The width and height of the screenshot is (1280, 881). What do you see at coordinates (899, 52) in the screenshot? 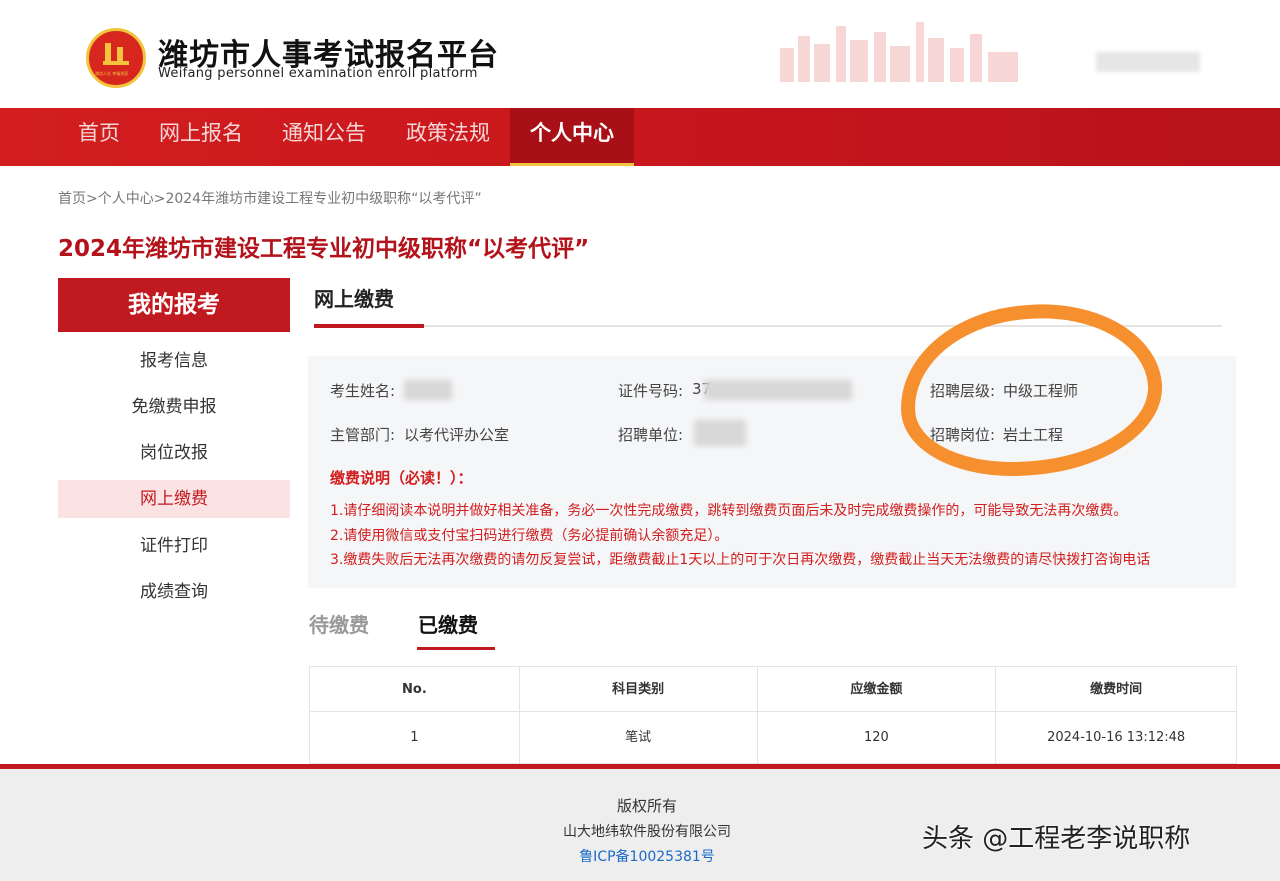
I see `city-skyline-decoration` at bounding box center [899, 52].